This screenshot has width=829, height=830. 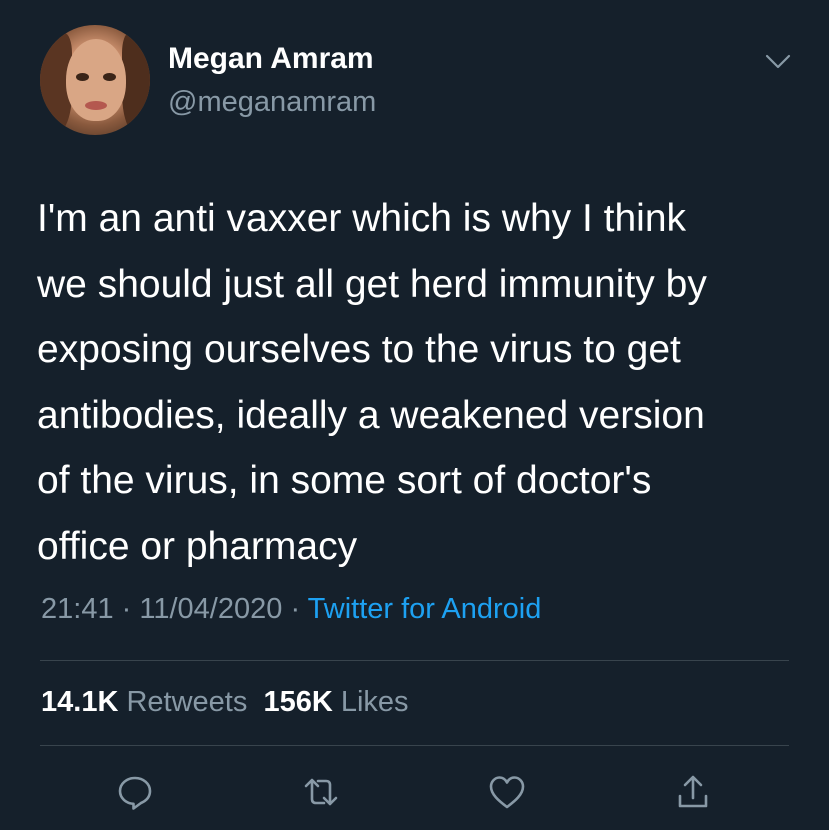 What do you see at coordinates (271, 59) in the screenshot?
I see `author-name: Megan Amram` at bounding box center [271, 59].